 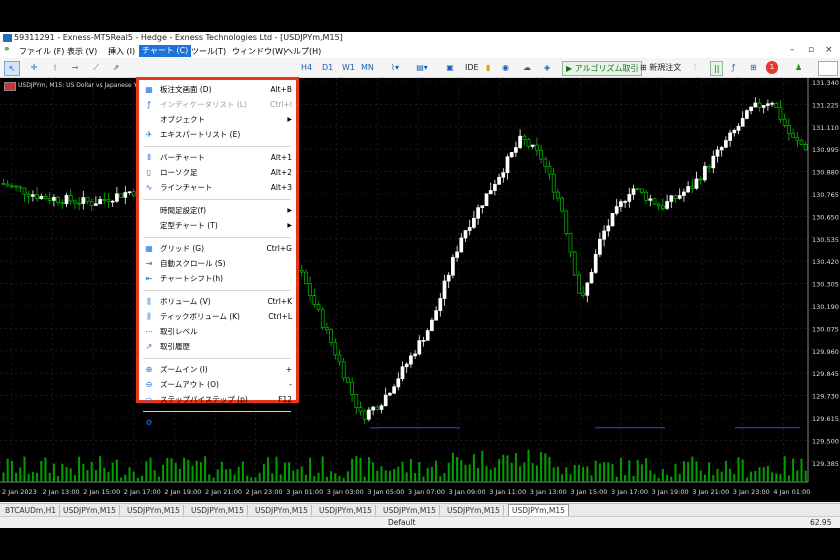 I want to click on templates-icon: ▤▾, so click(x=422, y=67).